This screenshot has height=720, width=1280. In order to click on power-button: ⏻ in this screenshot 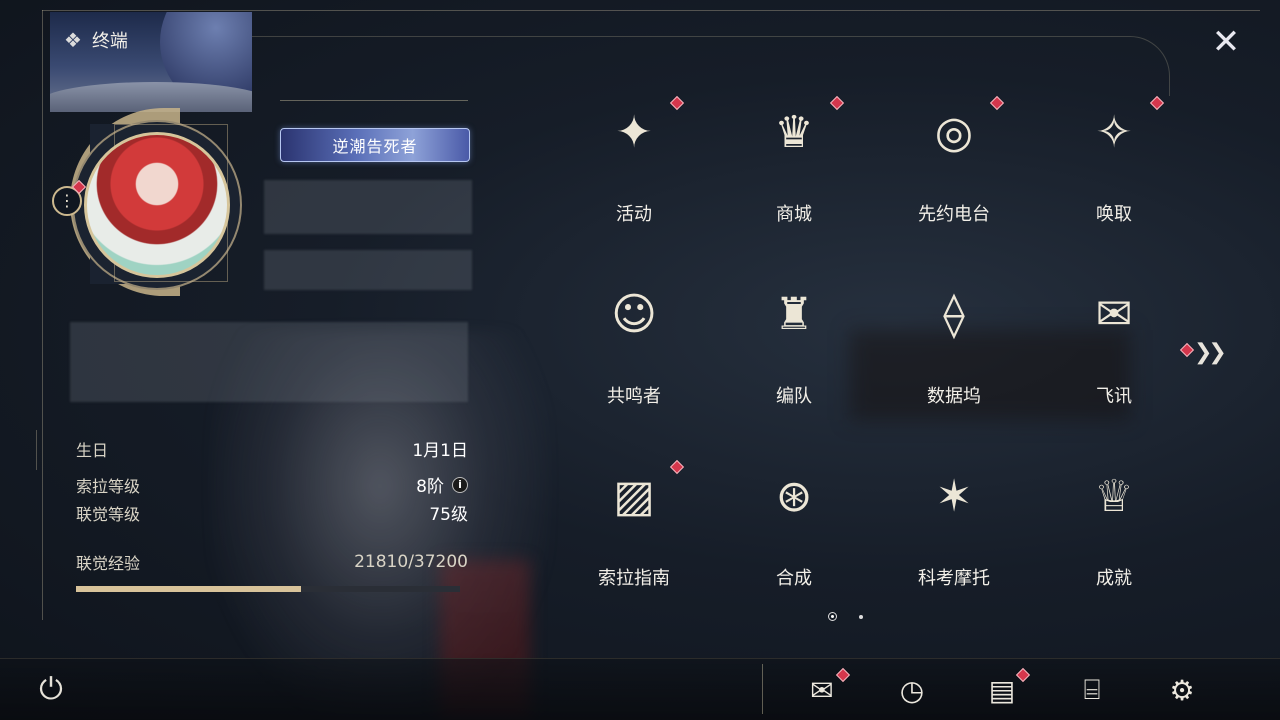, I will do `click(51, 689)`.